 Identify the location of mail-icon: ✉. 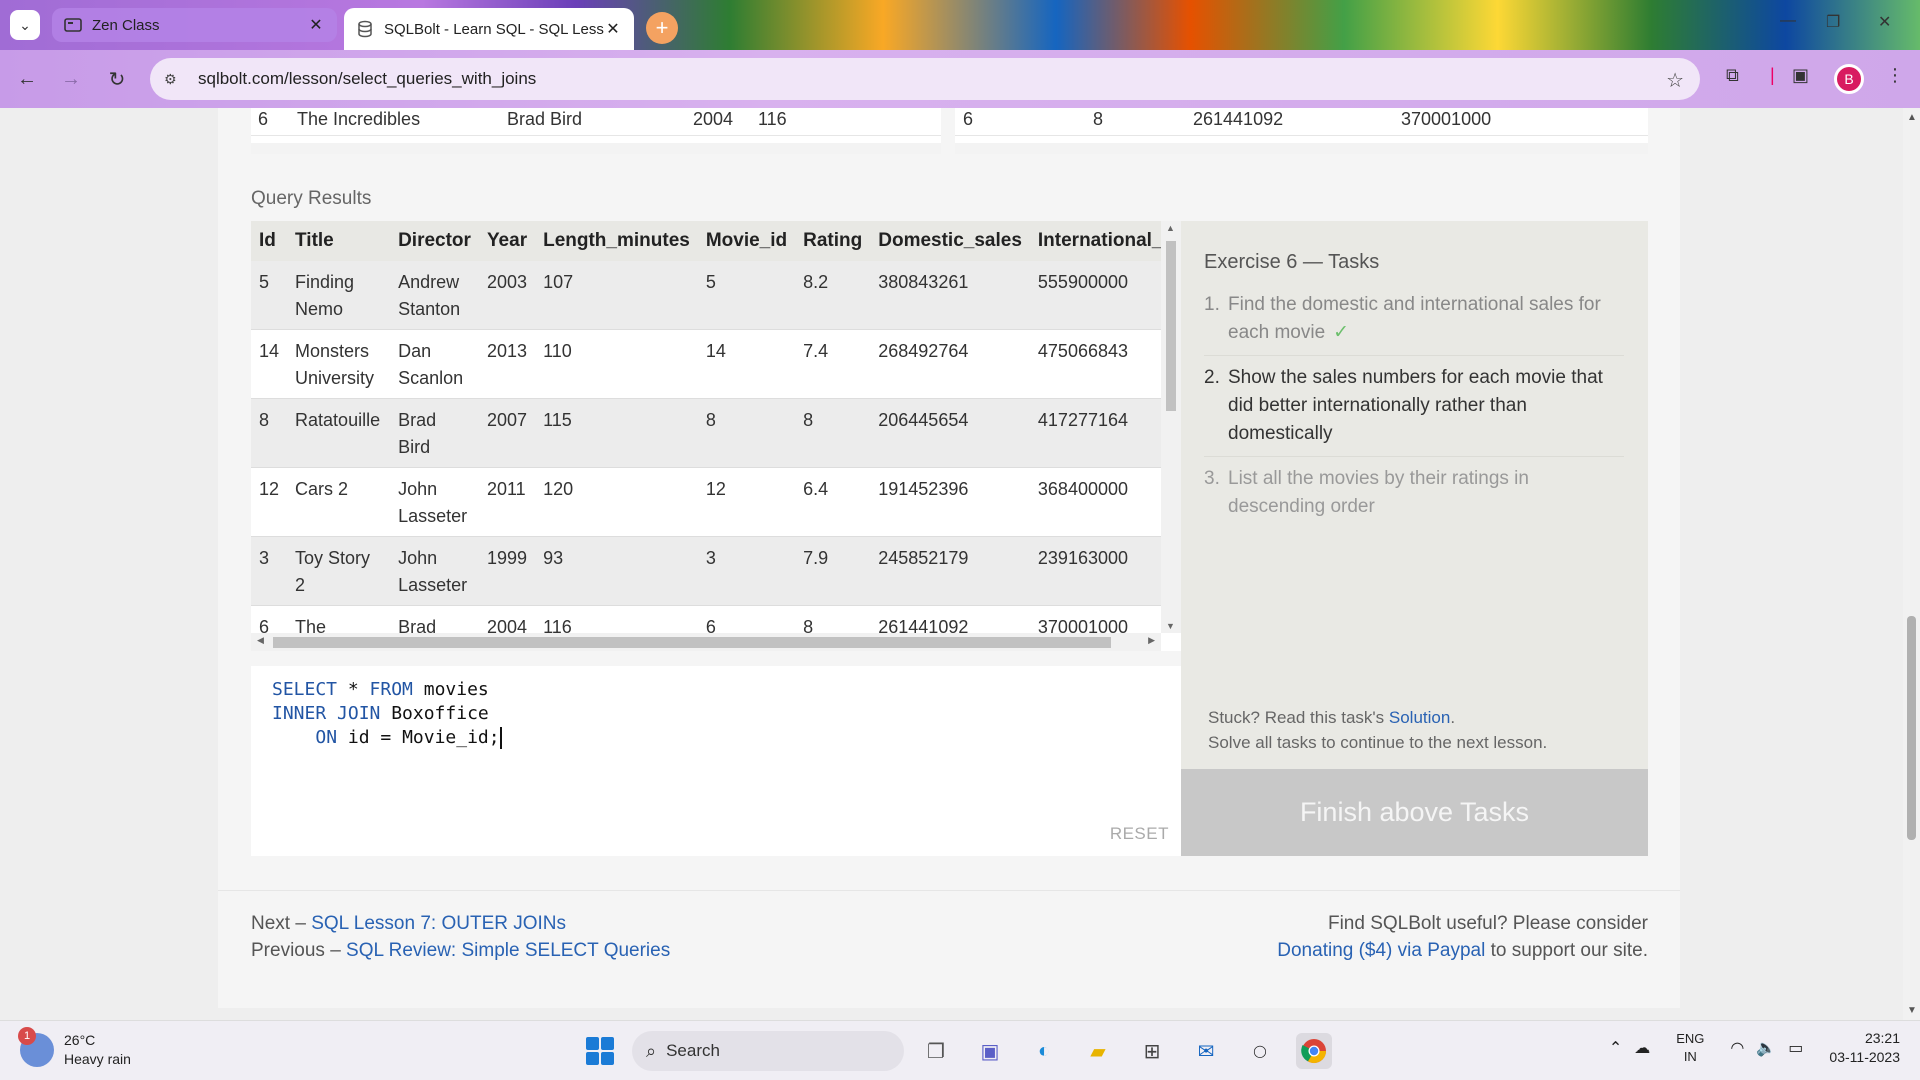
(1206, 1051).